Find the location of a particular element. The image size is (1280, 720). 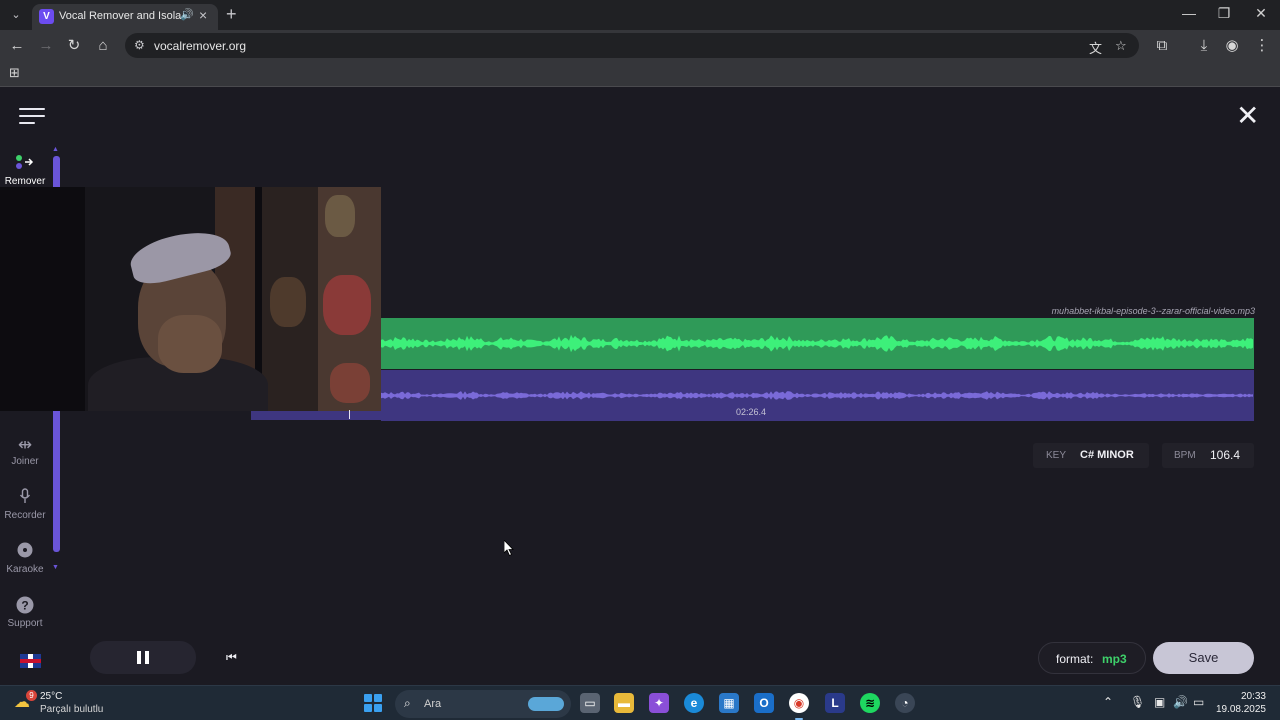

close-editor-icon: ✕ is located at coordinates (1247, 116).